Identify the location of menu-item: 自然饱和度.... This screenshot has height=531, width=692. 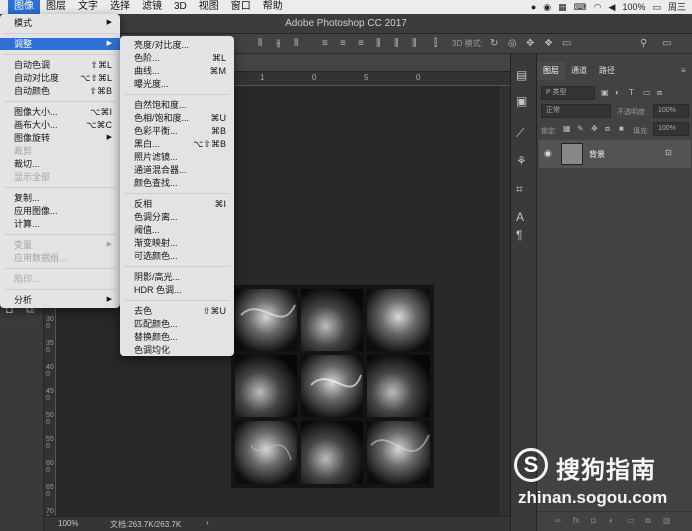
(177, 105).